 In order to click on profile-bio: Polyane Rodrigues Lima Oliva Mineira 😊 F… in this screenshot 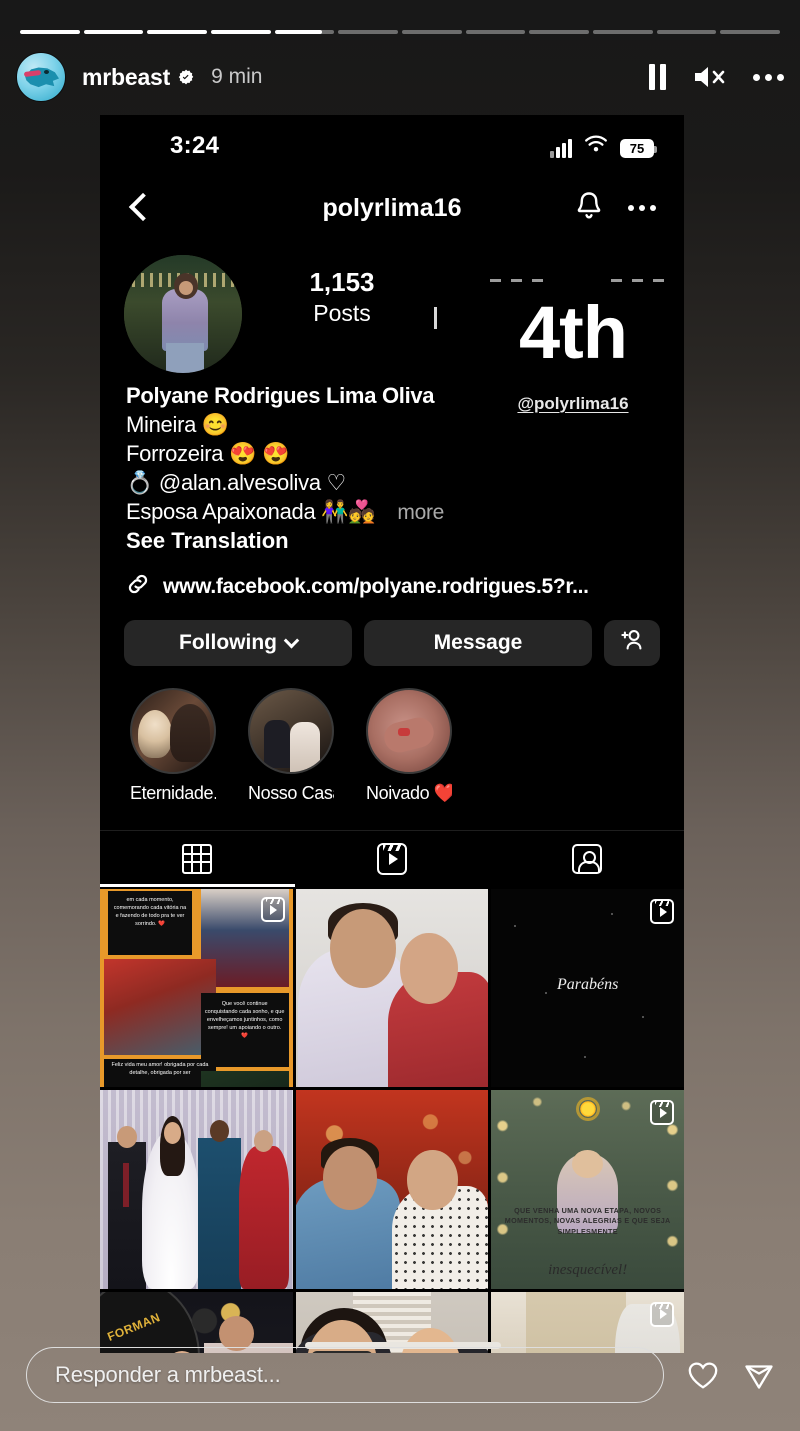, I will do `click(392, 463)`.